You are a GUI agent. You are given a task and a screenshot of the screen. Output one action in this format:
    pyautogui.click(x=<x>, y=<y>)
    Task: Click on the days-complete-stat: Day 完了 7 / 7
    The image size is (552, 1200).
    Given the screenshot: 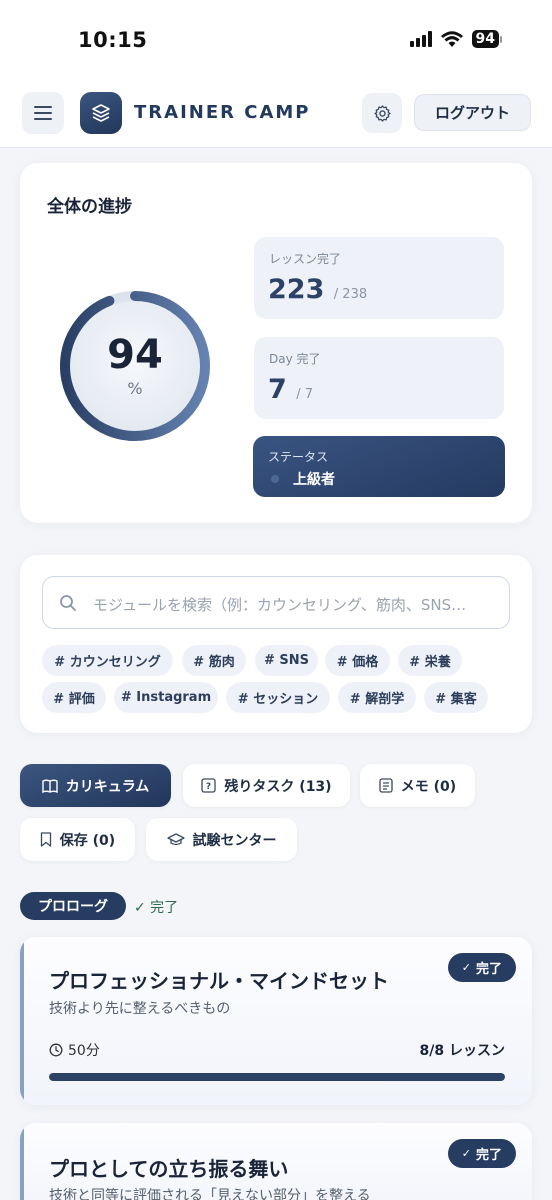 What is the action you would take?
    pyautogui.click(x=379, y=378)
    